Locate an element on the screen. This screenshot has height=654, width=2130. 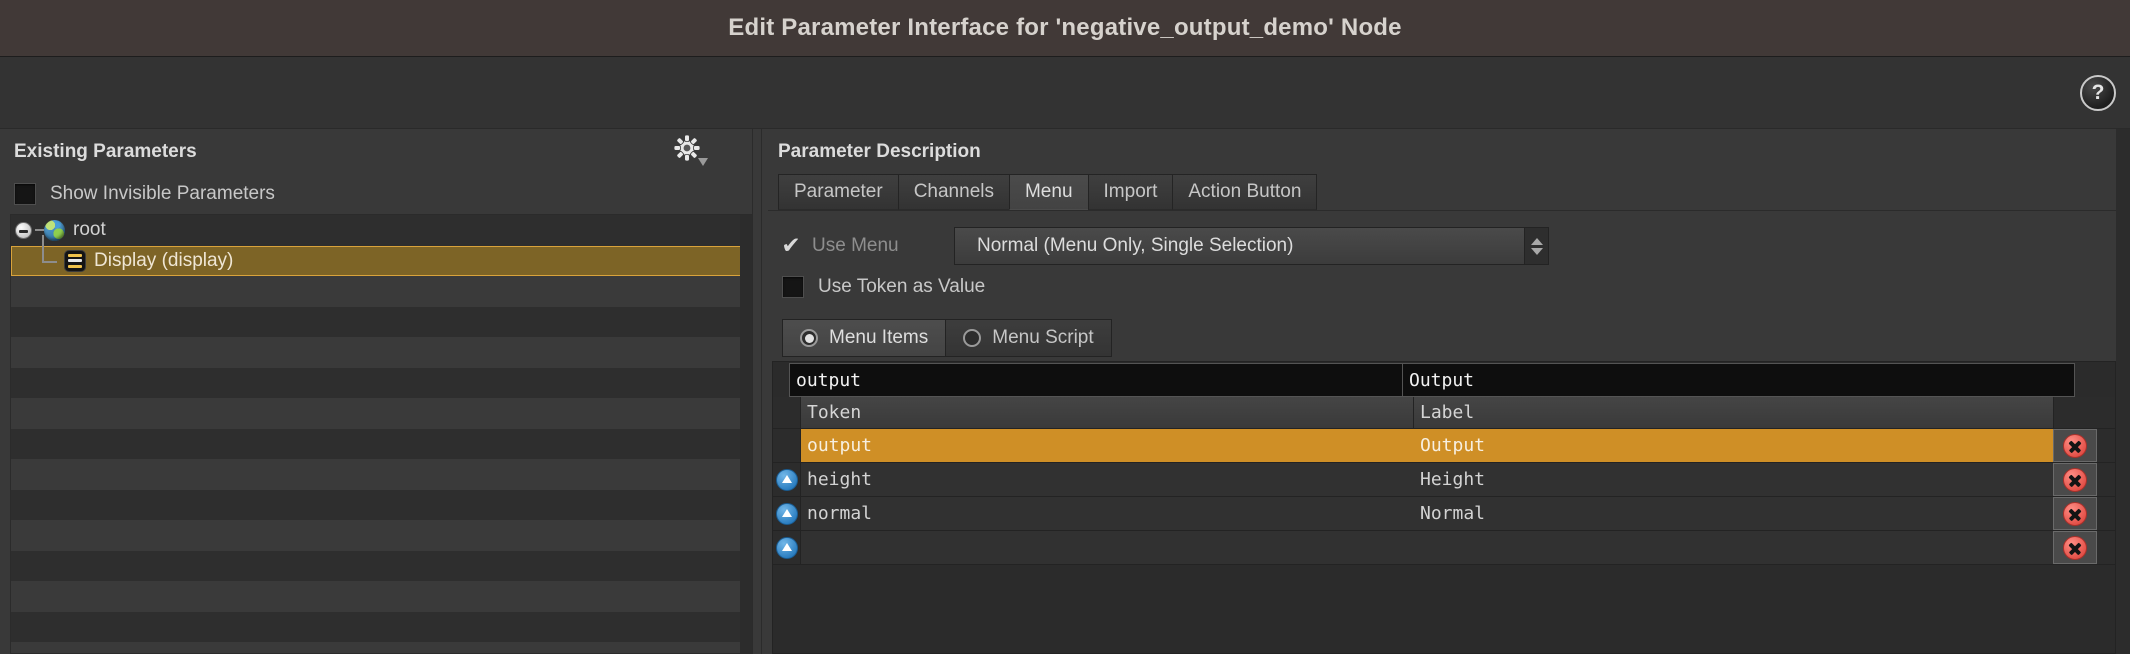
collapse-toggle is located at coordinates (23, 230).